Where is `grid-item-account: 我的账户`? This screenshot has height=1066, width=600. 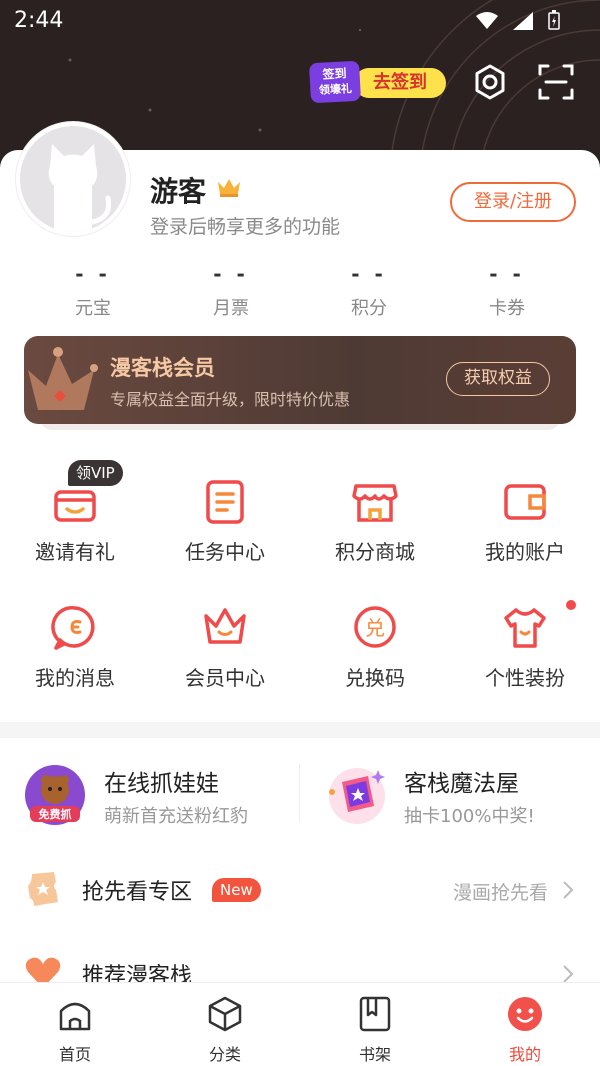
grid-item-account: 我的账户 is located at coordinates (525, 523).